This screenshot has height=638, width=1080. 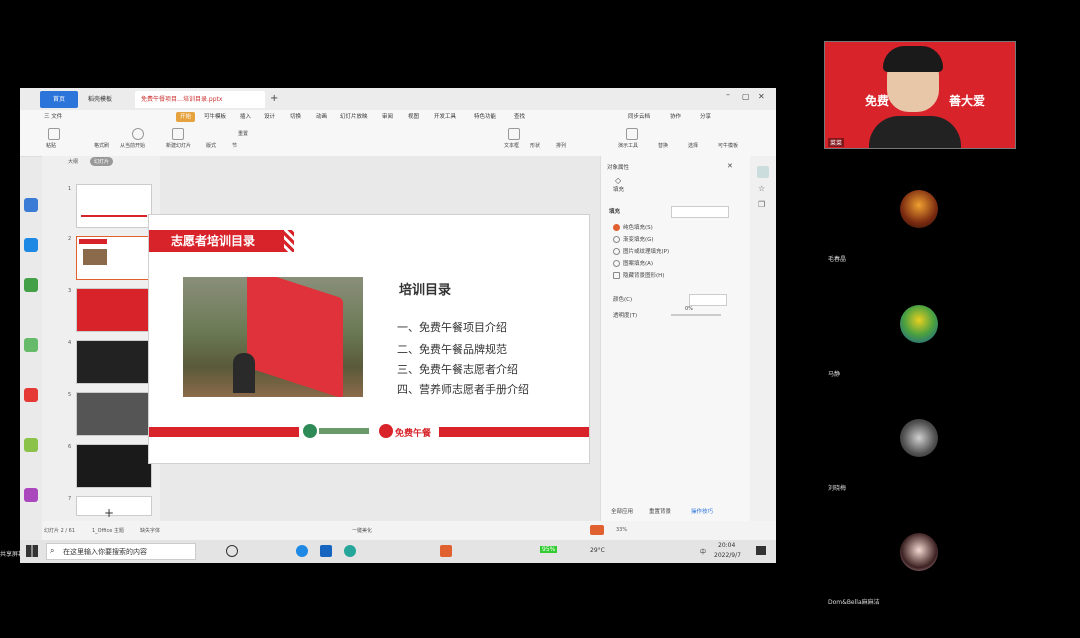 What do you see at coordinates (215, 117) in the screenshot?
I see `menu-keniu-templates: 可牛模板` at bounding box center [215, 117].